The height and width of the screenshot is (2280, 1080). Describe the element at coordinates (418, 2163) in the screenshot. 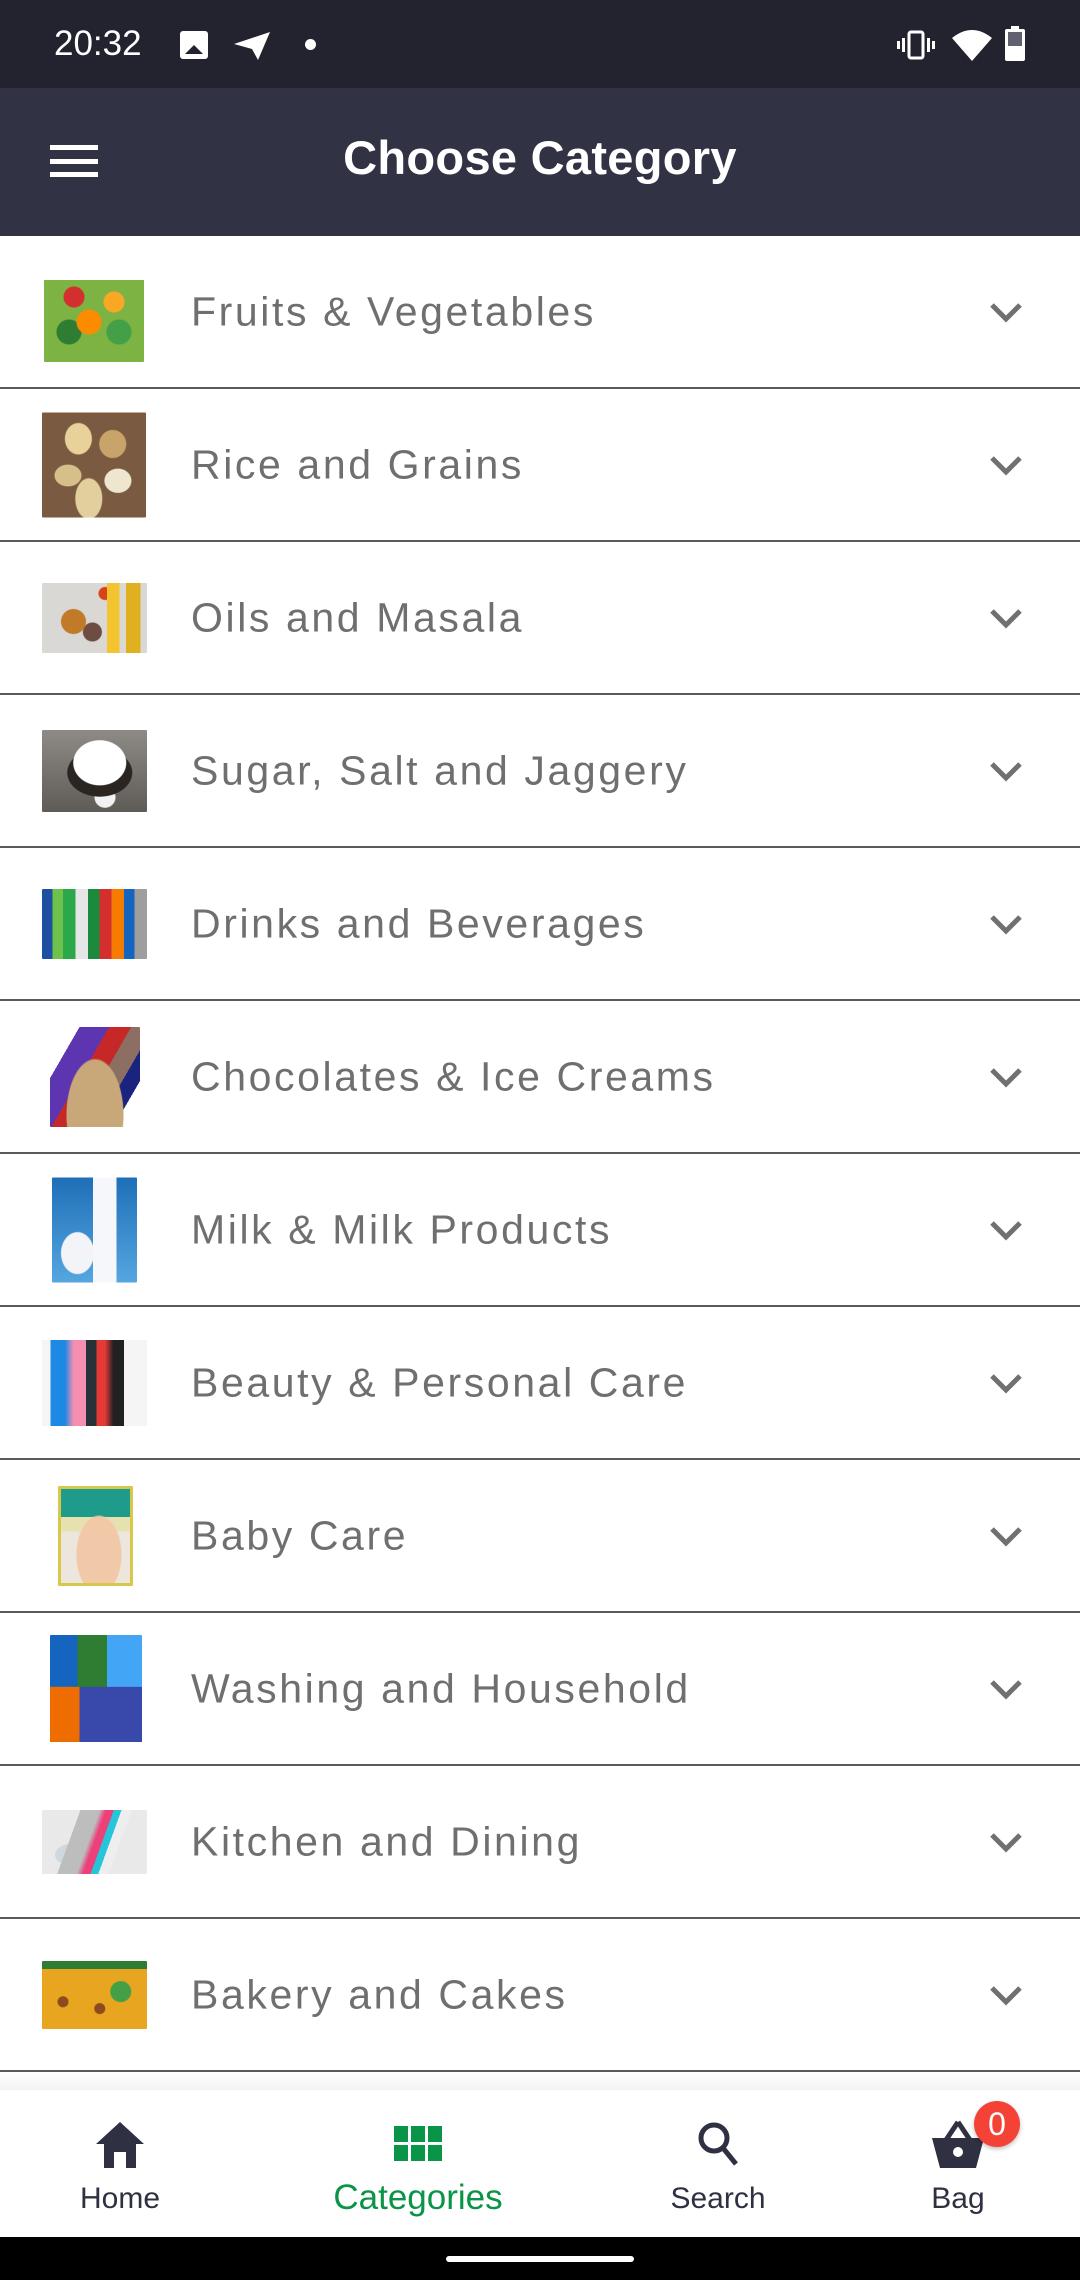

I see `nav-tab-categories: Categories` at that location.